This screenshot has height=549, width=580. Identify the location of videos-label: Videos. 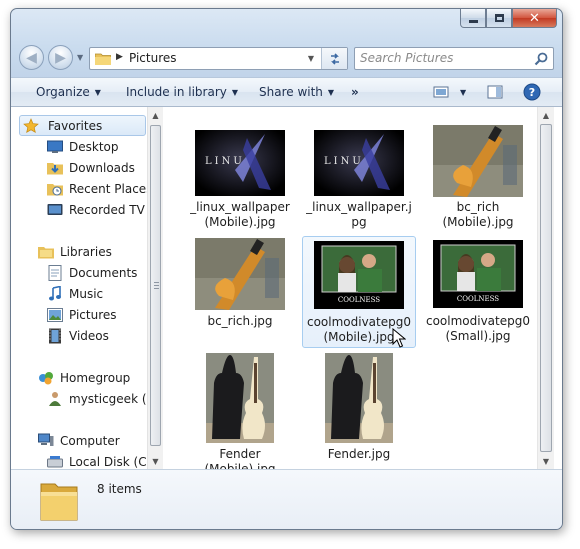
(89, 335).